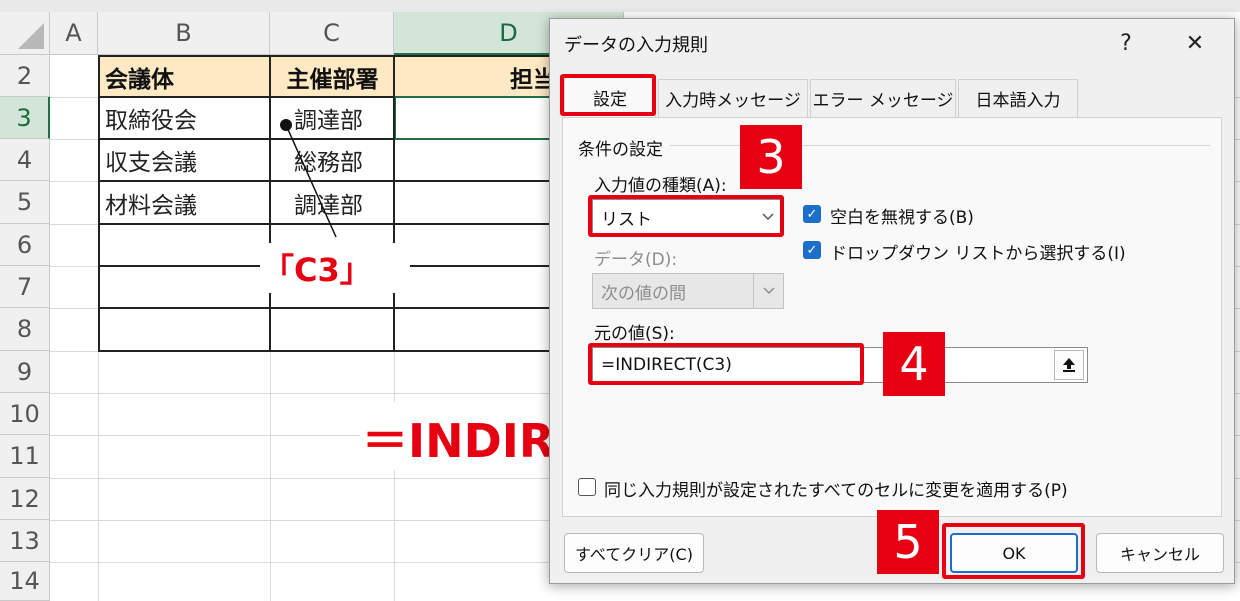 The image size is (1240, 601). Describe the element at coordinates (1014, 553) in the screenshot. I see `ok-button: OK` at that location.